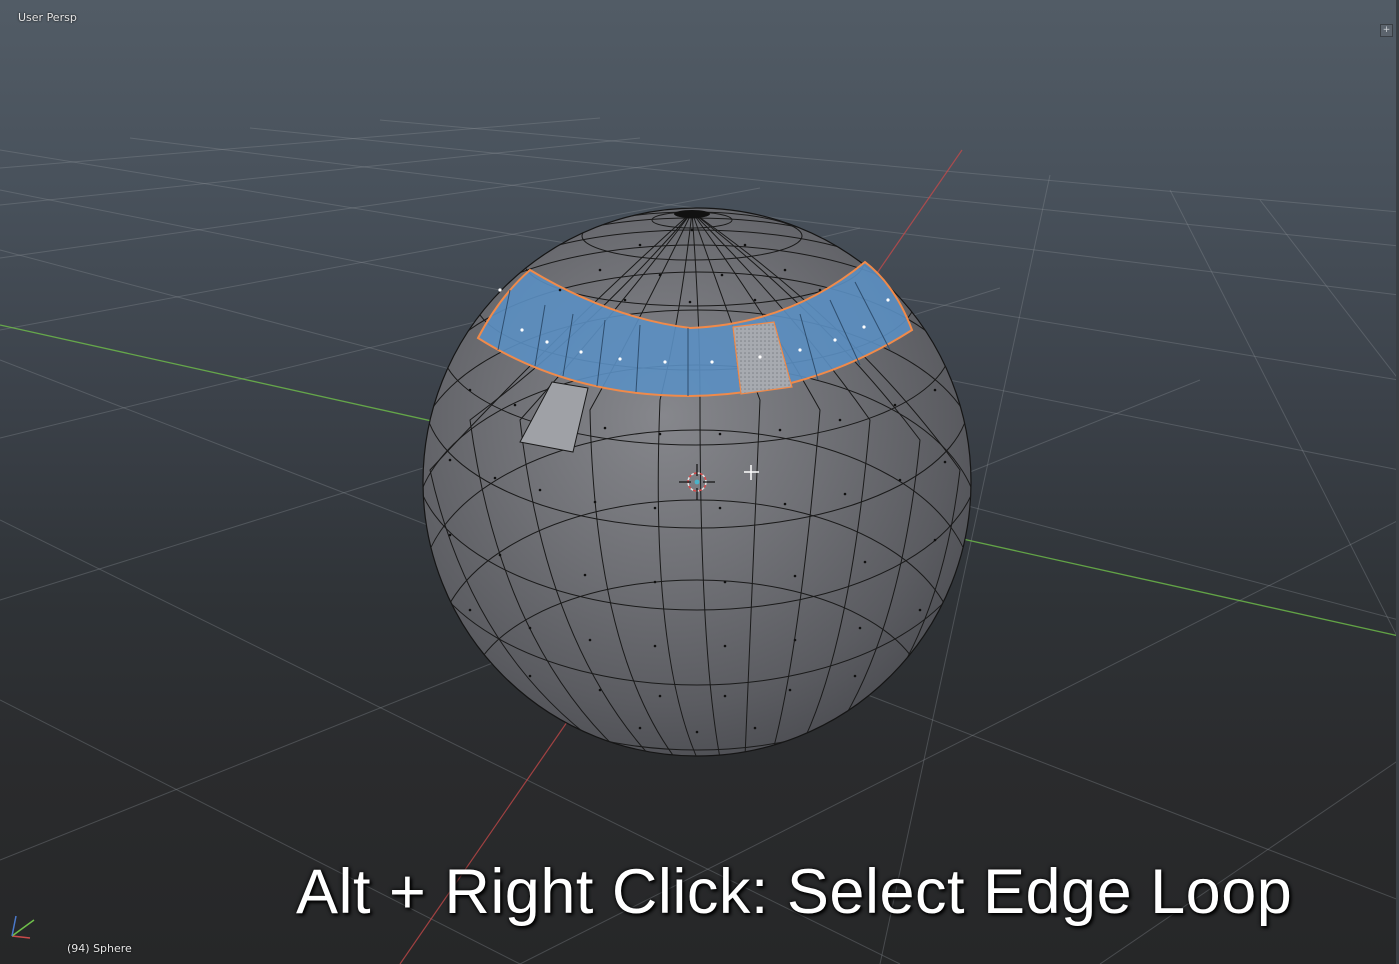  What do you see at coordinates (23, 927) in the screenshot?
I see `axis-gizmo` at bounding box center [23, 927].